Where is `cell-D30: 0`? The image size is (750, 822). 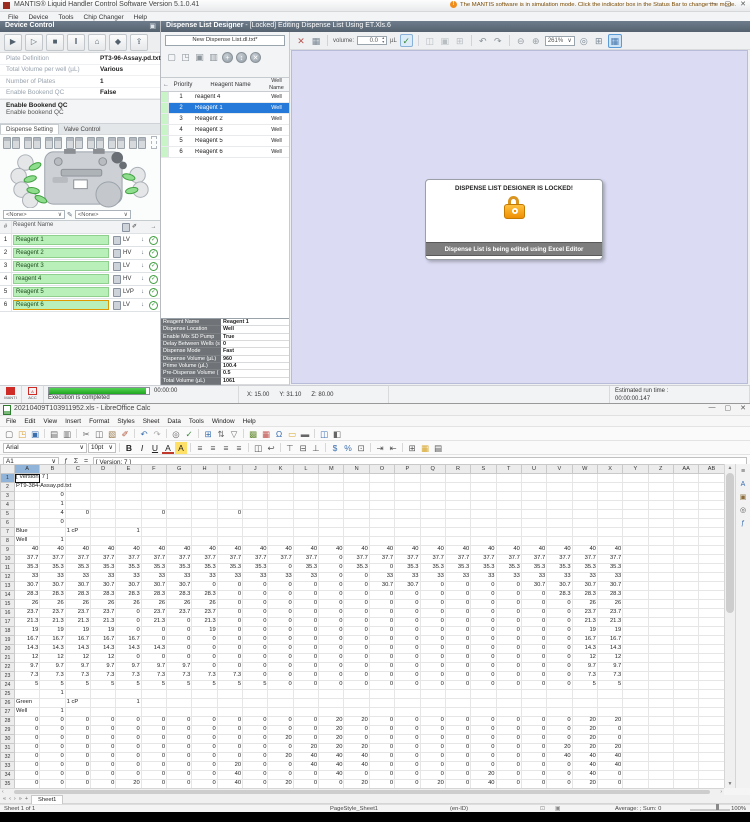
cell-D30: 0 is located at coordinates (103, 739).